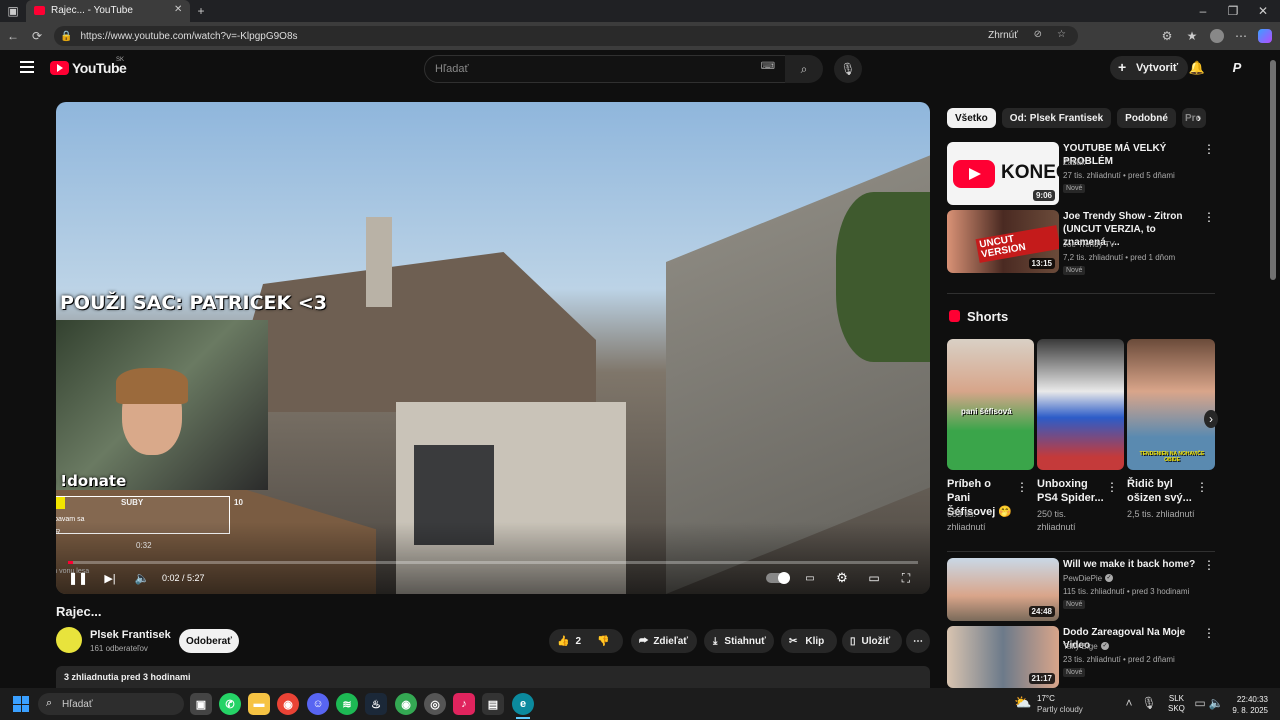 The width and height of the screenshot is (1280, 720). I want to click on chrome-profile-icon: ◉, so click(406, 704).